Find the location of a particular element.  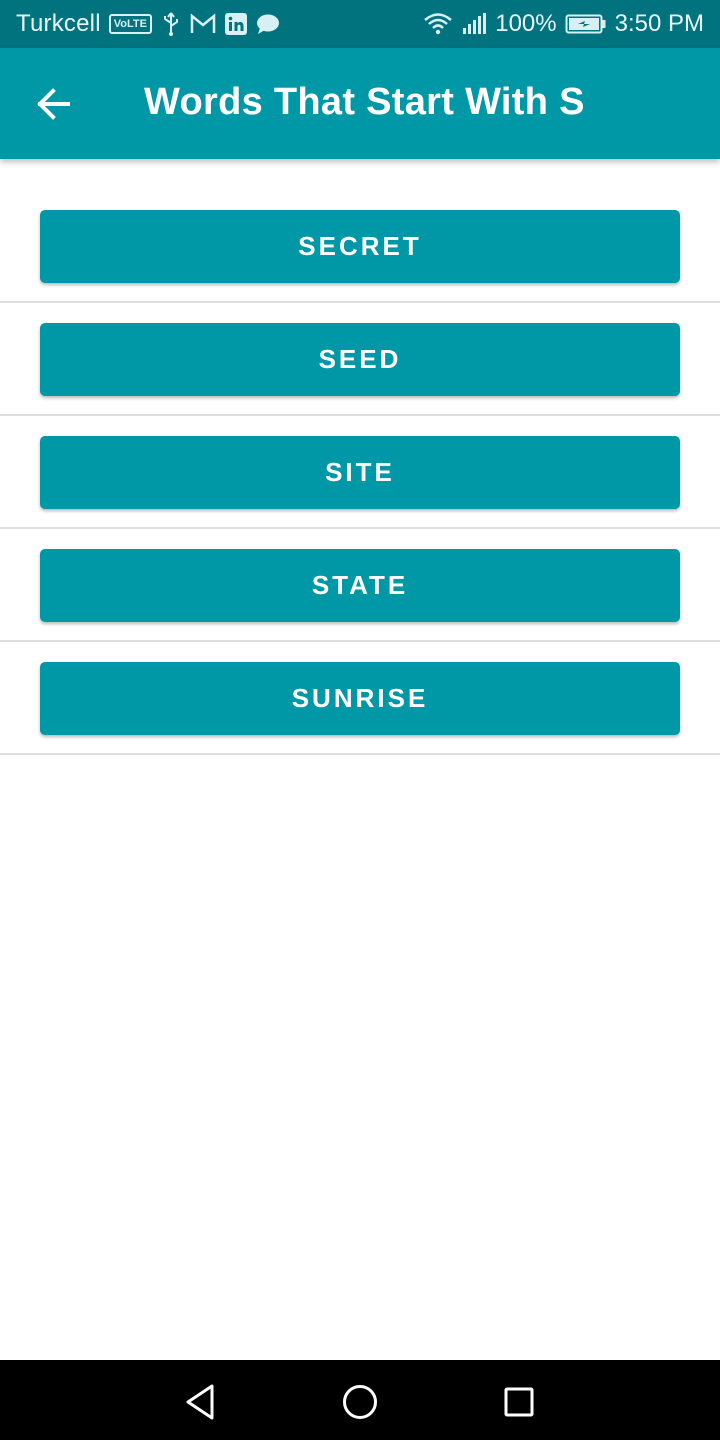

app-bar: Words That Start With S is located at coordinates (360, 103).